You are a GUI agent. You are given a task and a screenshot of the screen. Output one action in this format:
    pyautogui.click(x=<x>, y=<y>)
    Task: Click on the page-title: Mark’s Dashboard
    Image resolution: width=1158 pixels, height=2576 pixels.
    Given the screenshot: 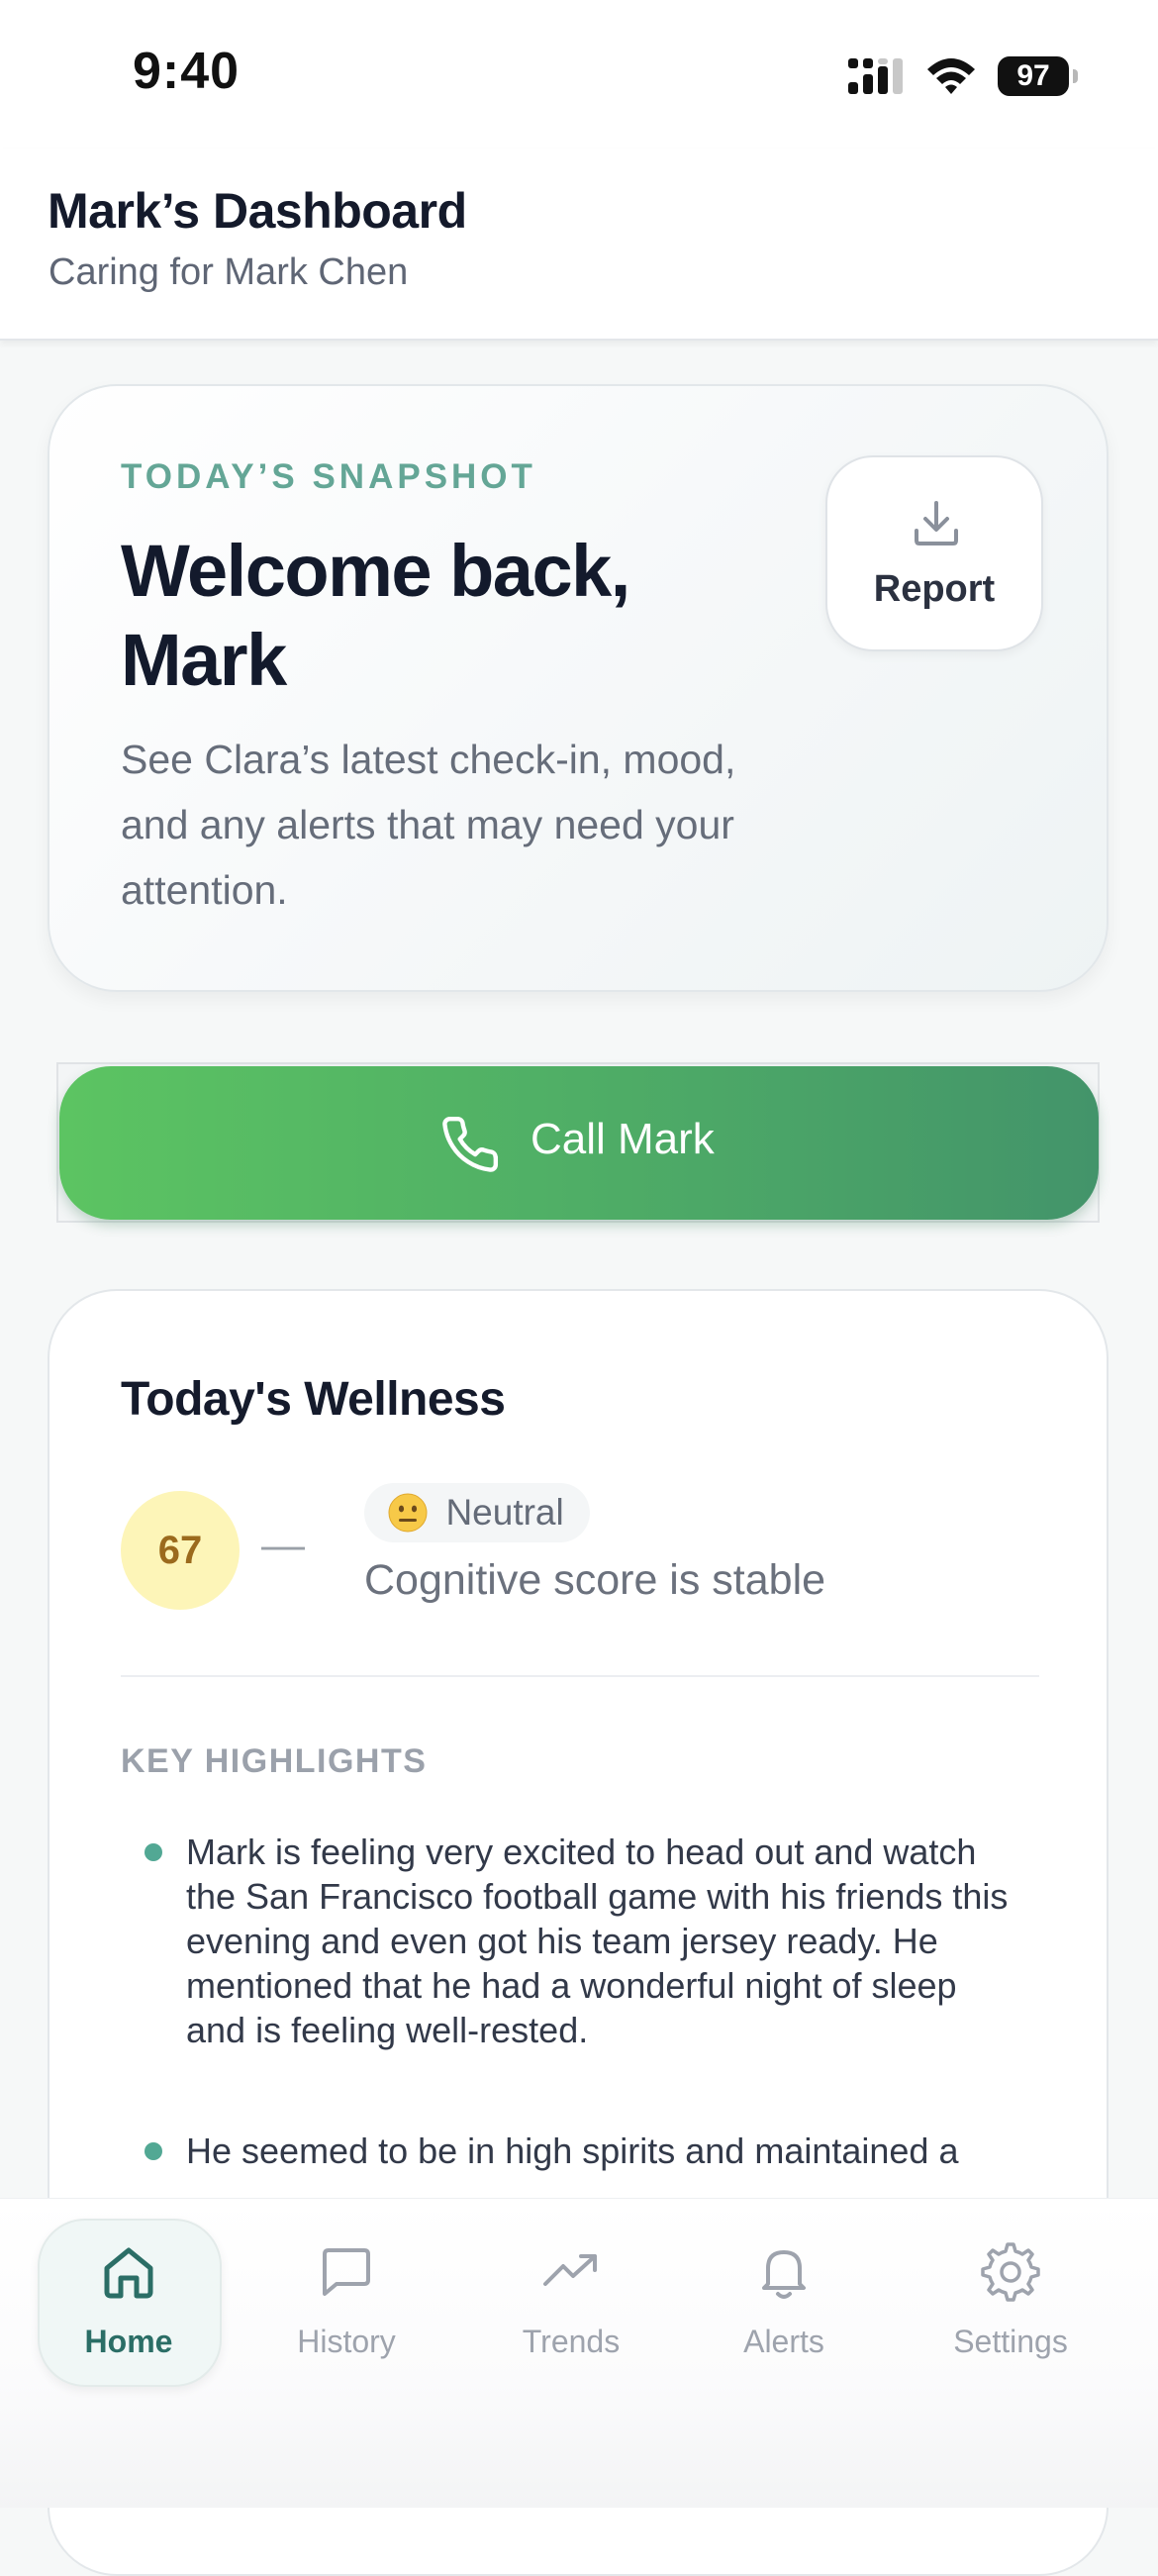 What is the action you would take?
    pyautogui.click(x=257, y=211)
    